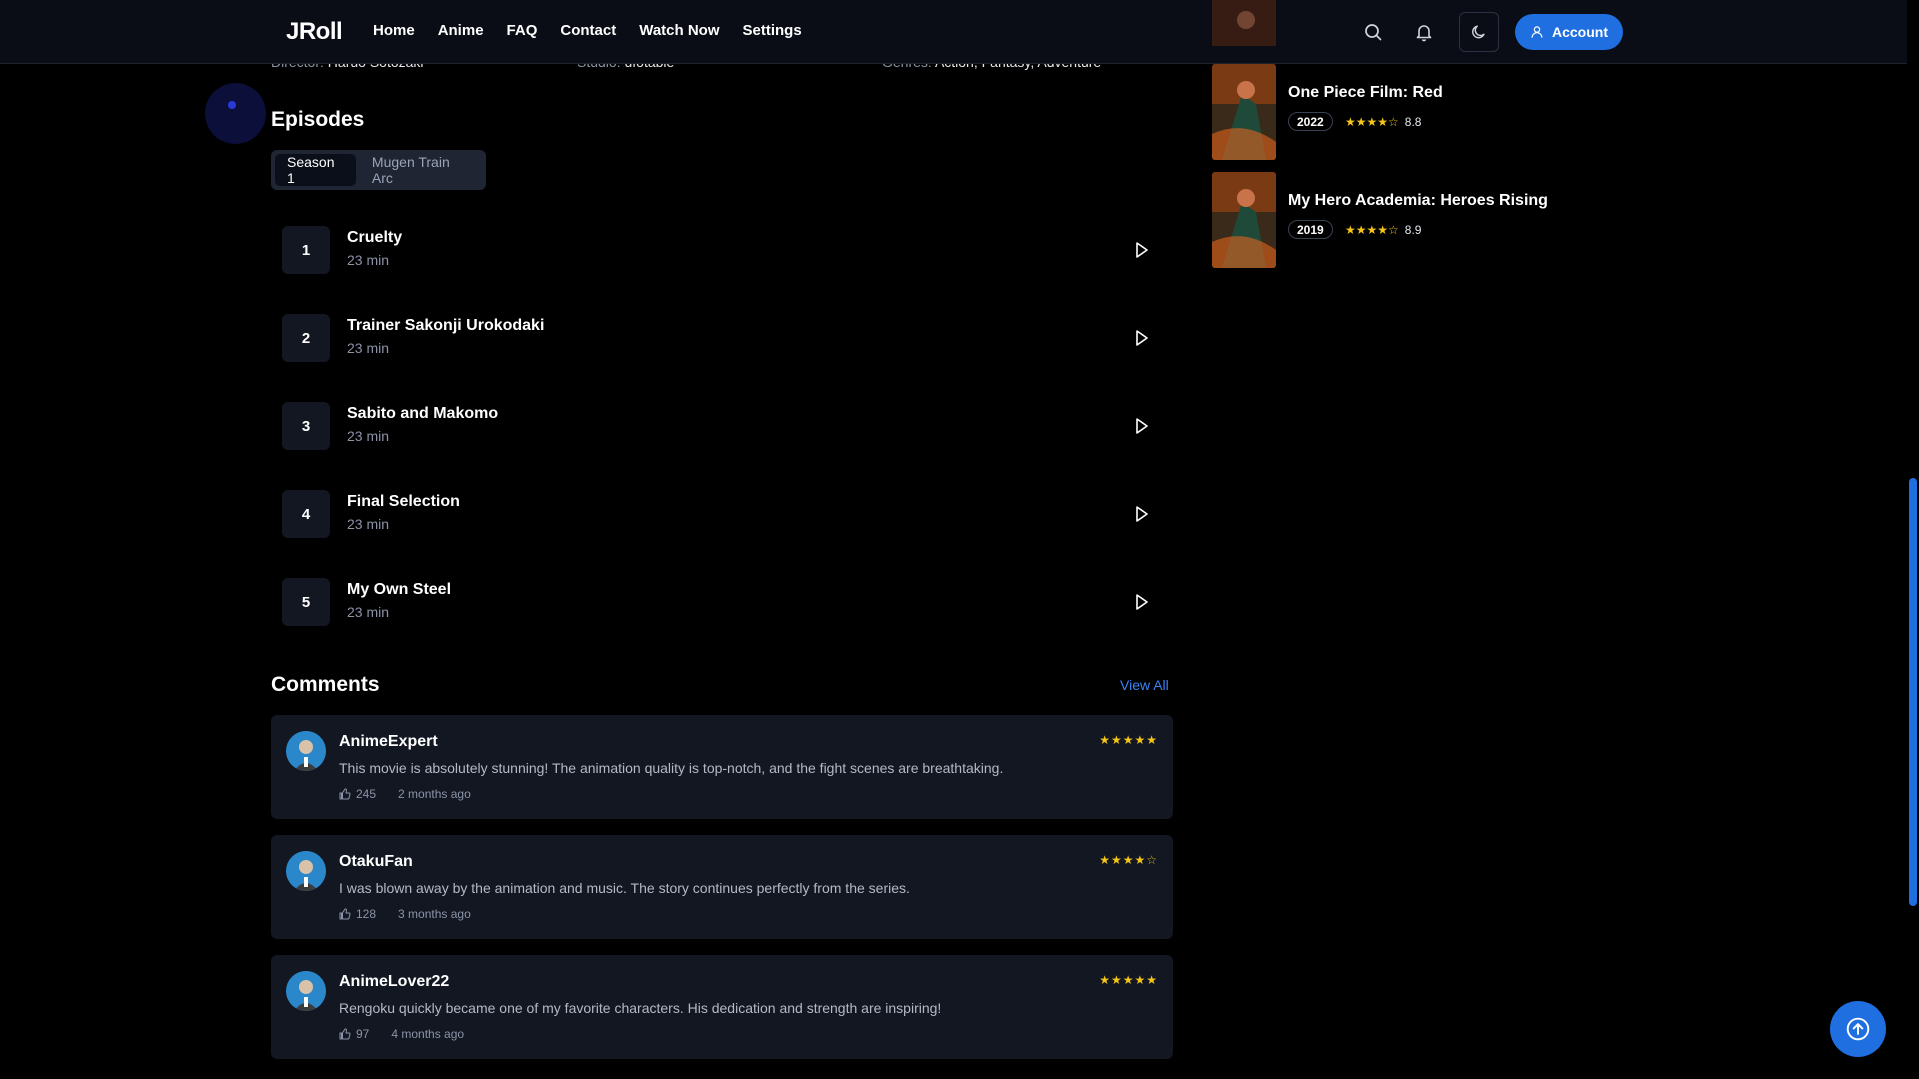 The height and width of the screenshot is (1079, 1919). What do you see at coordinates (306, 602) in the screenshot?
I see `episode-number: 5` at bounding box center [306, 602].